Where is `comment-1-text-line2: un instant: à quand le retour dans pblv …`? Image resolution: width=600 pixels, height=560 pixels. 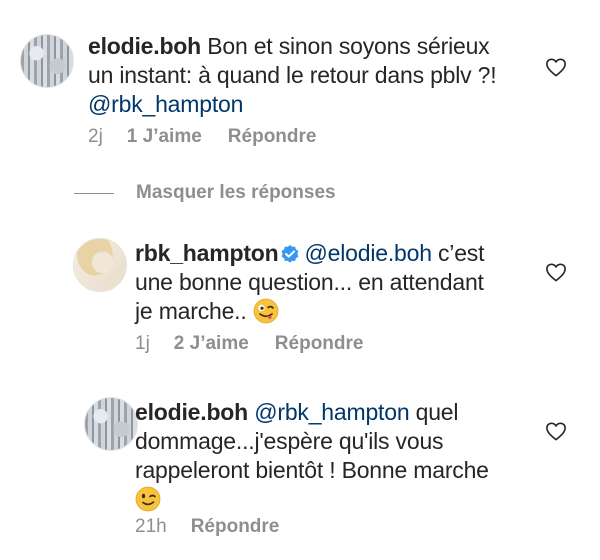
comment-1-text-line2: un instant: à quand le retour dans pblv … is located at coordinates (292, 75).